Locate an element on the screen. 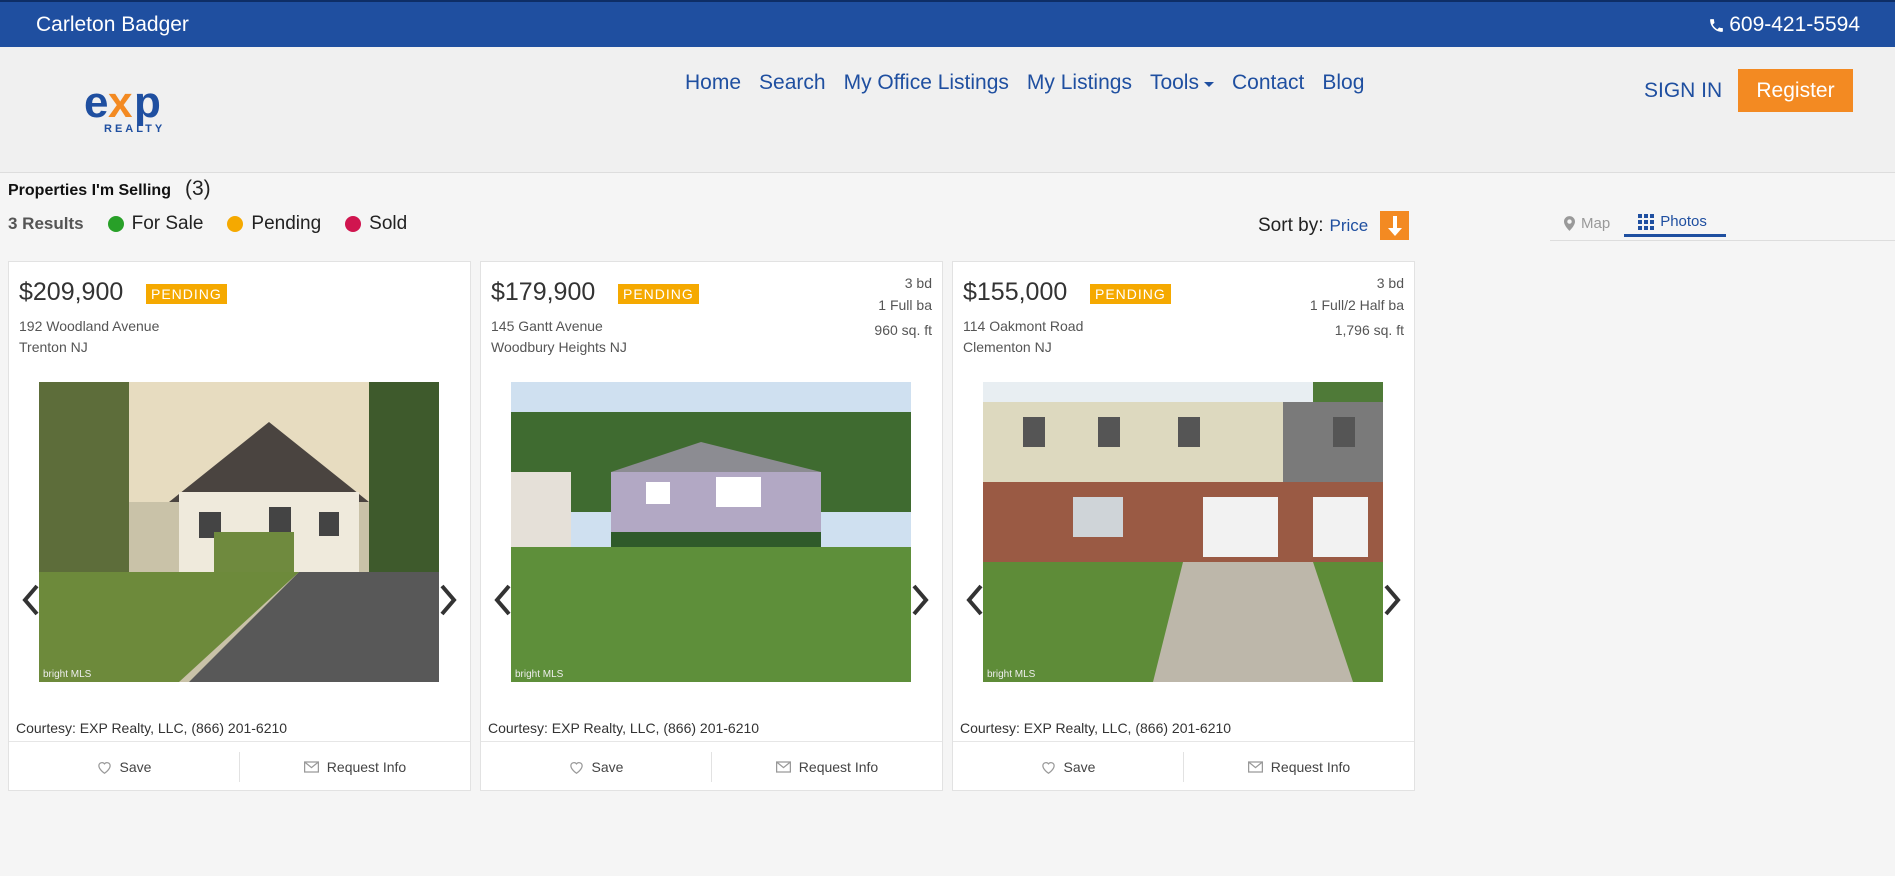 This screenshot has height=890, width=1895. green-dot-icon is located at coordinates (115, 224).